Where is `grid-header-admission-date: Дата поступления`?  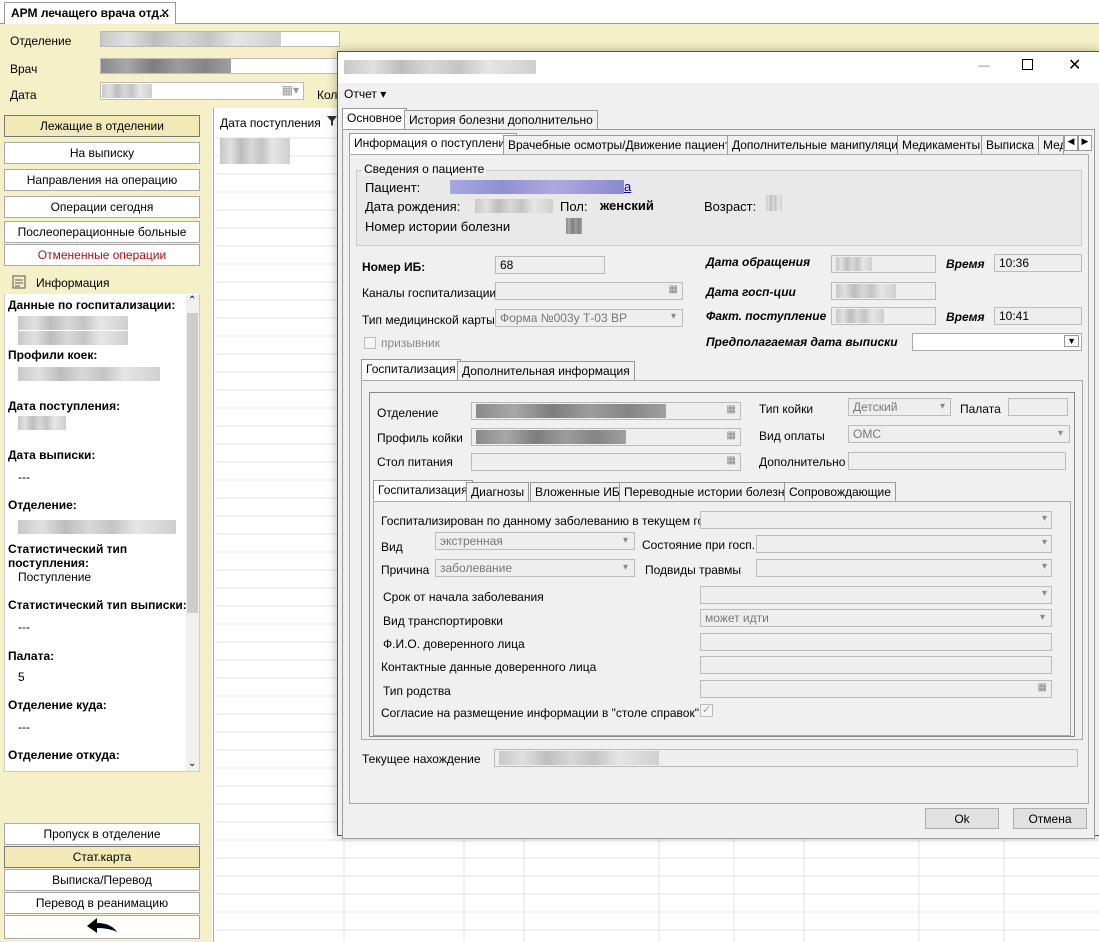 grid-header-admission-date: Дата поступления is located at coordinates (270, 123).